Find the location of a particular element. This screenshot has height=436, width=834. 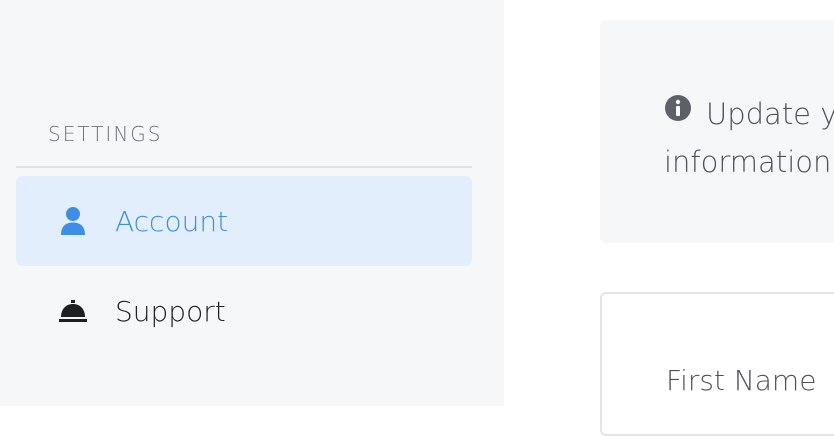

settings-section-heading: SETTINGS is located at coordinates (105, 134).